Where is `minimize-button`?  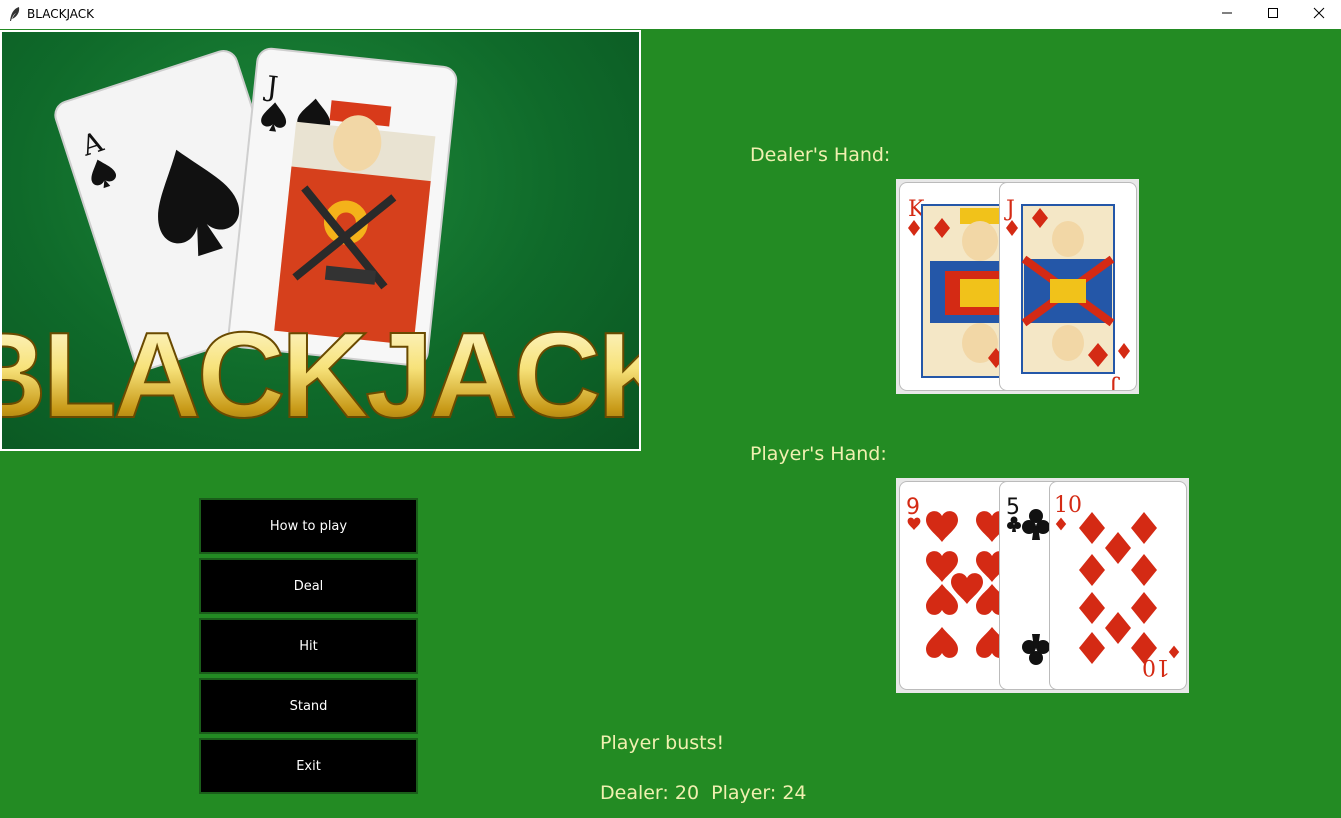 minimize-button is located at coordinates (1227, 14).